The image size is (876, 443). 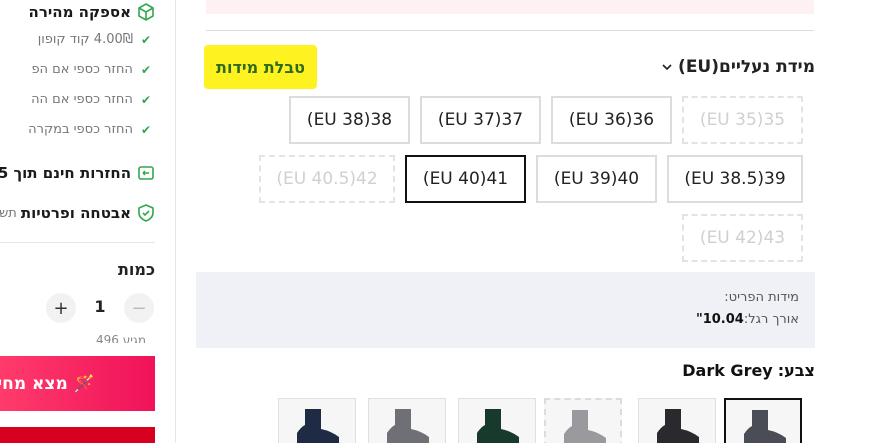 What do you see at coordinates (79, 12) in the screenshot?
I see `fast-delivery-label: אספקה מהירה` at bounding box center [79, 12].